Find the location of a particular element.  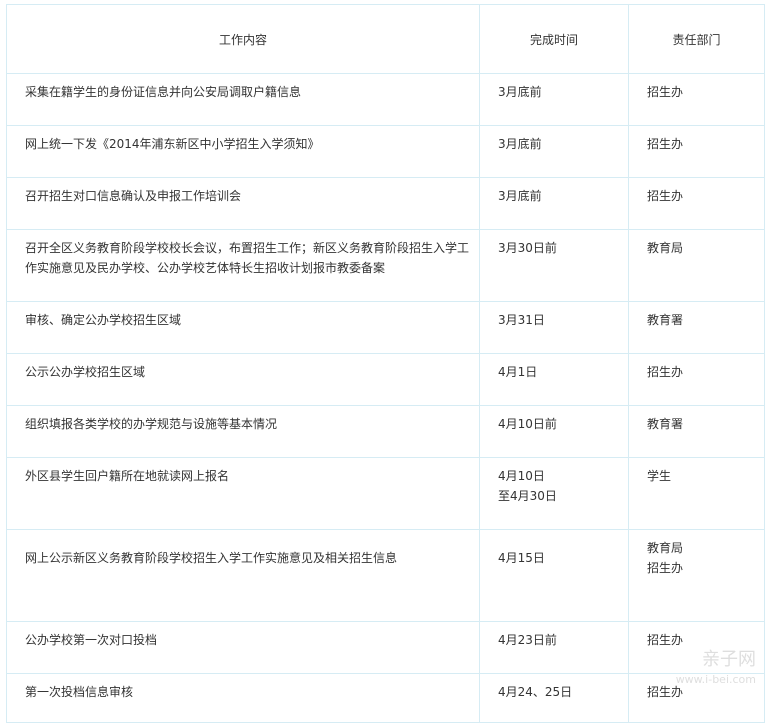

task-cell: 召开招生对口信息确认及申报工作培训会 is located at coordinates (243, 203).